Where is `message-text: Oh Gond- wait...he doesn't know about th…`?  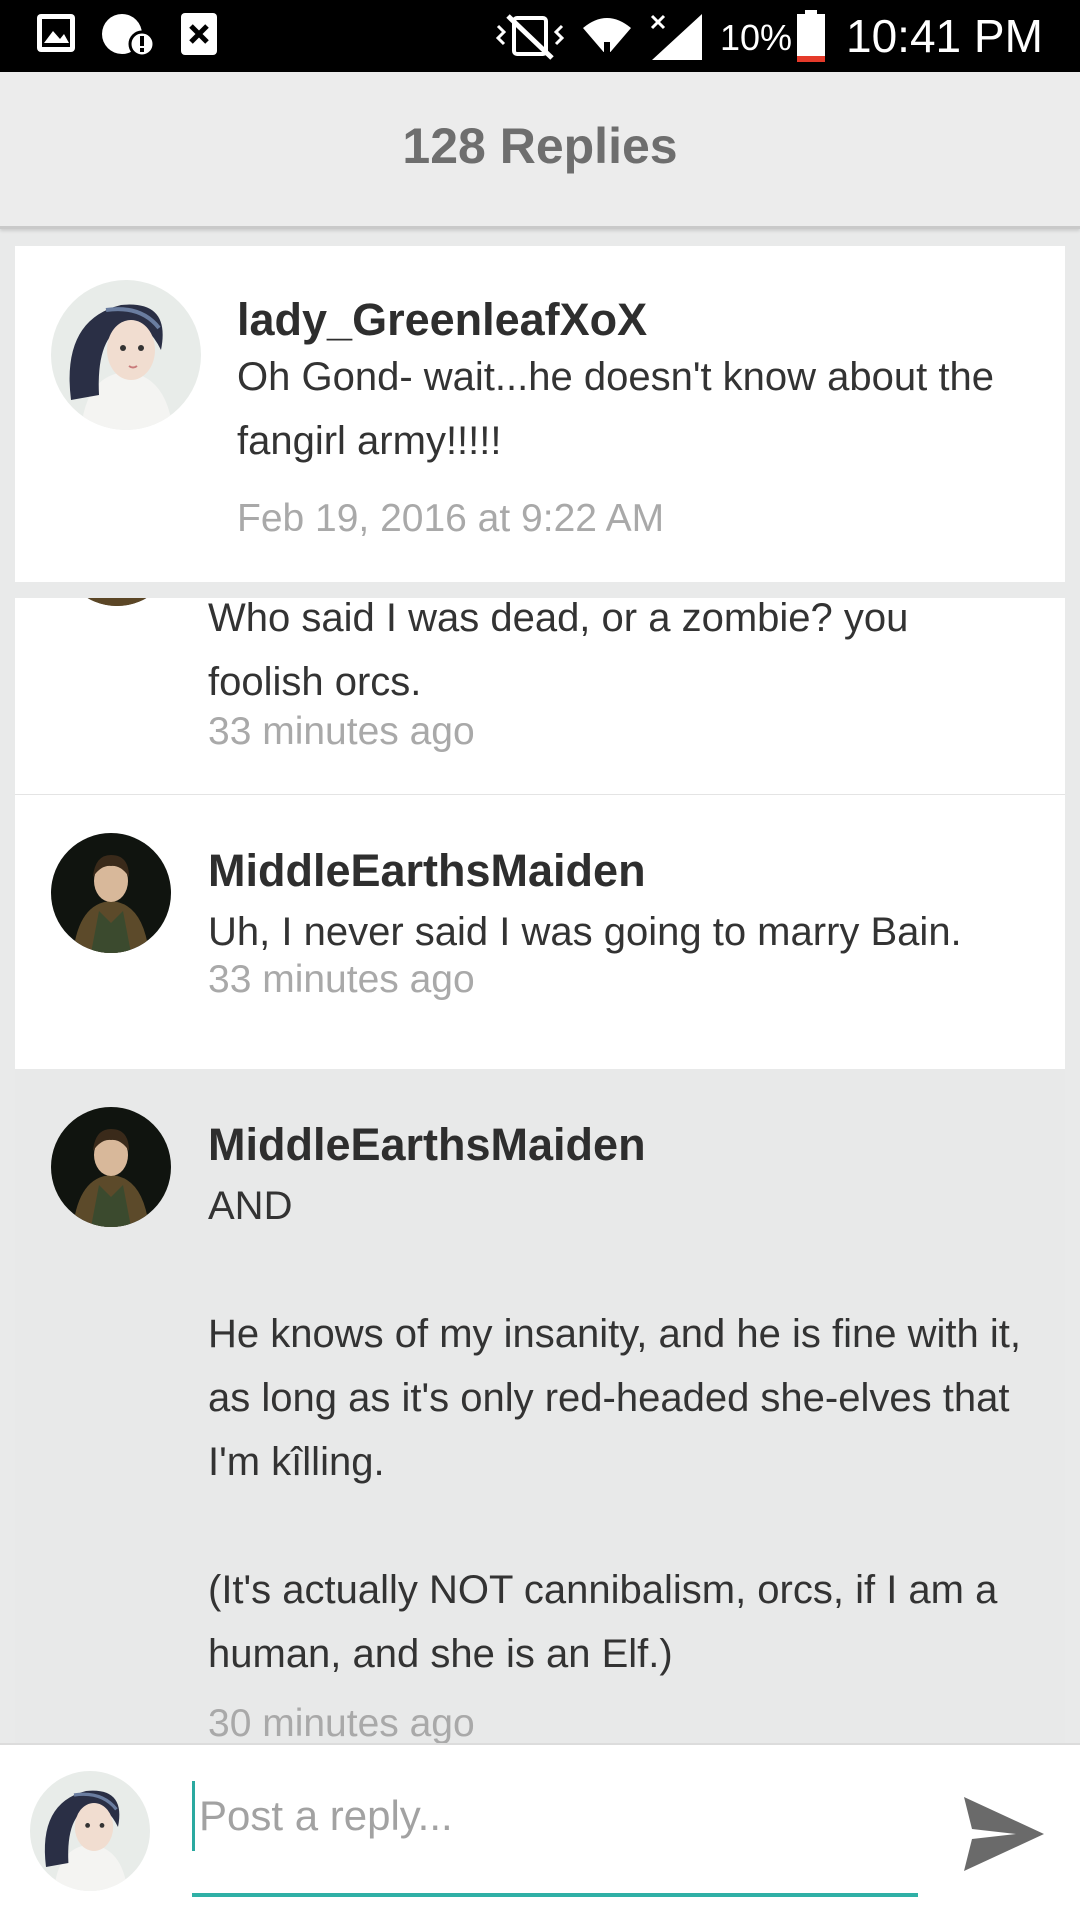 message-text: Oh Gond- wait...he doesn't know about th… is located at coordinates (621, 409).